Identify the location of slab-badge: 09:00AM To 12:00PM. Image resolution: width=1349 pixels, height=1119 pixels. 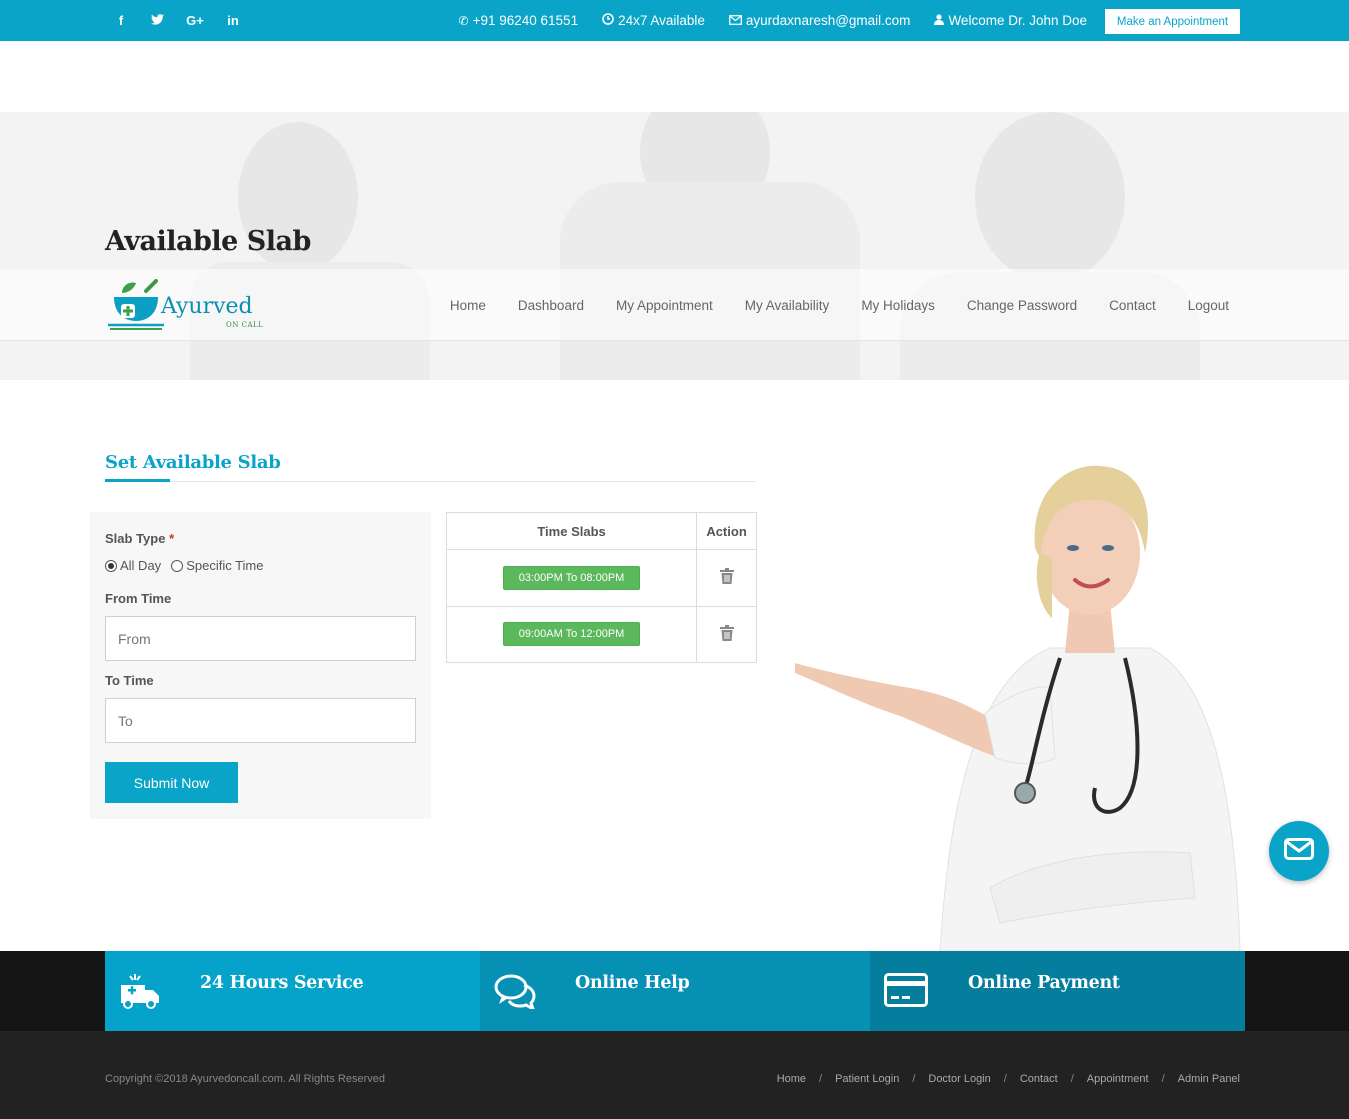
(571, 634).